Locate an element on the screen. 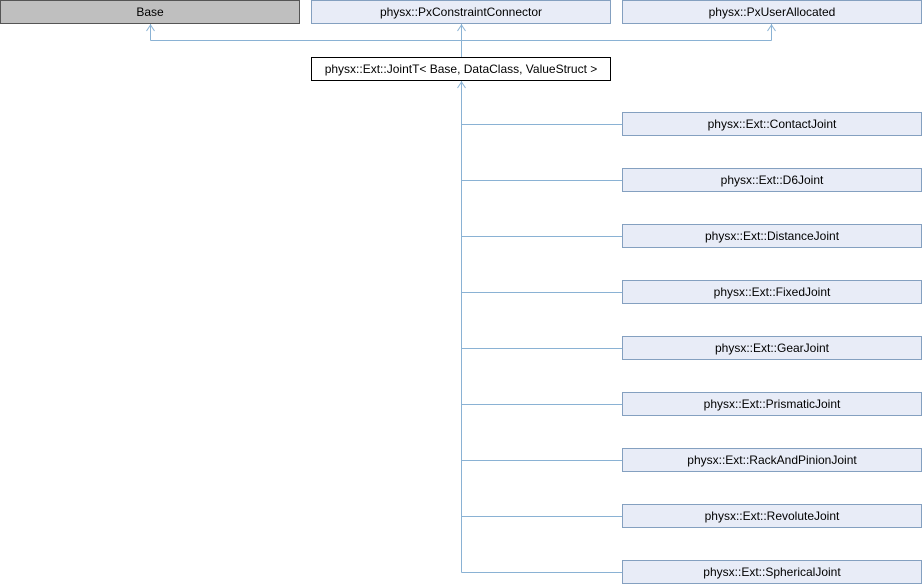  derived-class-d6-joint: physx::Ext::D6Joint is located at coordinates (772, 180).